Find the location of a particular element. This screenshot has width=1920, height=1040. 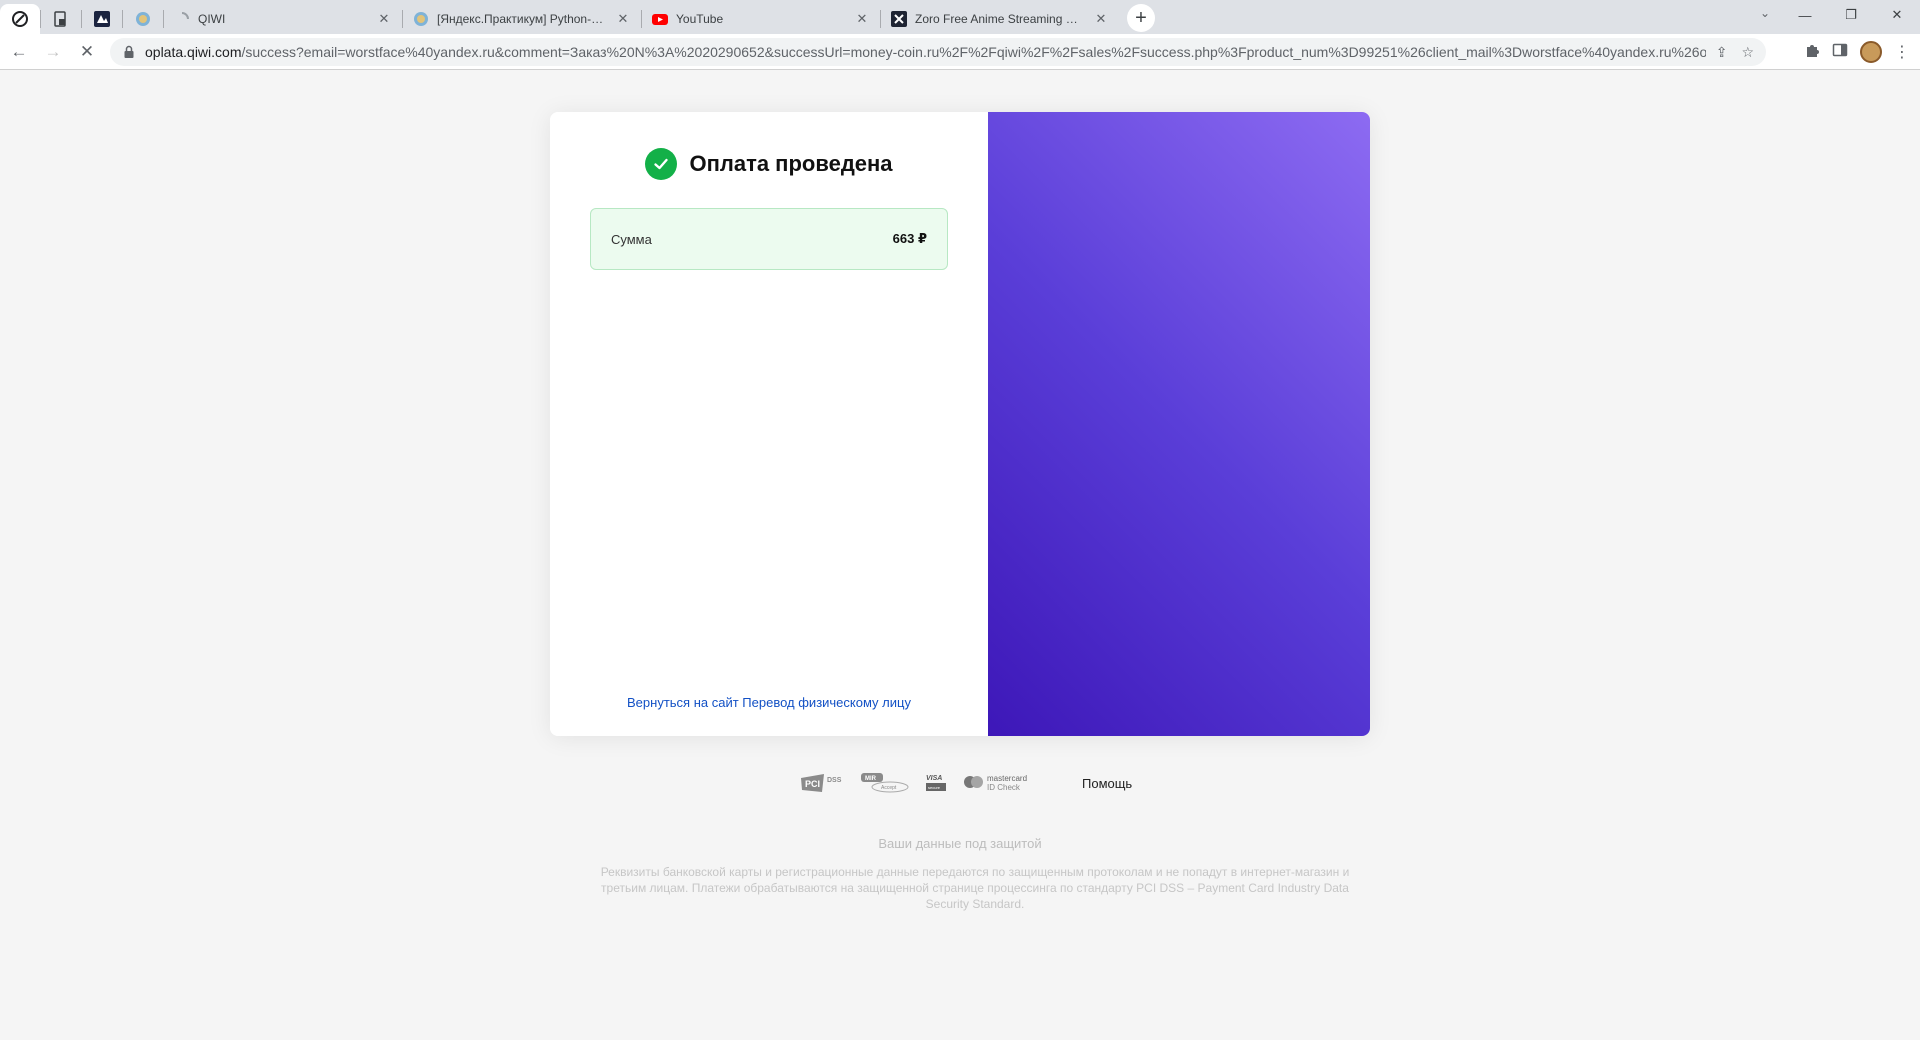

bookmark-star-icon: ☆ is located at coordinates (1747, 52).